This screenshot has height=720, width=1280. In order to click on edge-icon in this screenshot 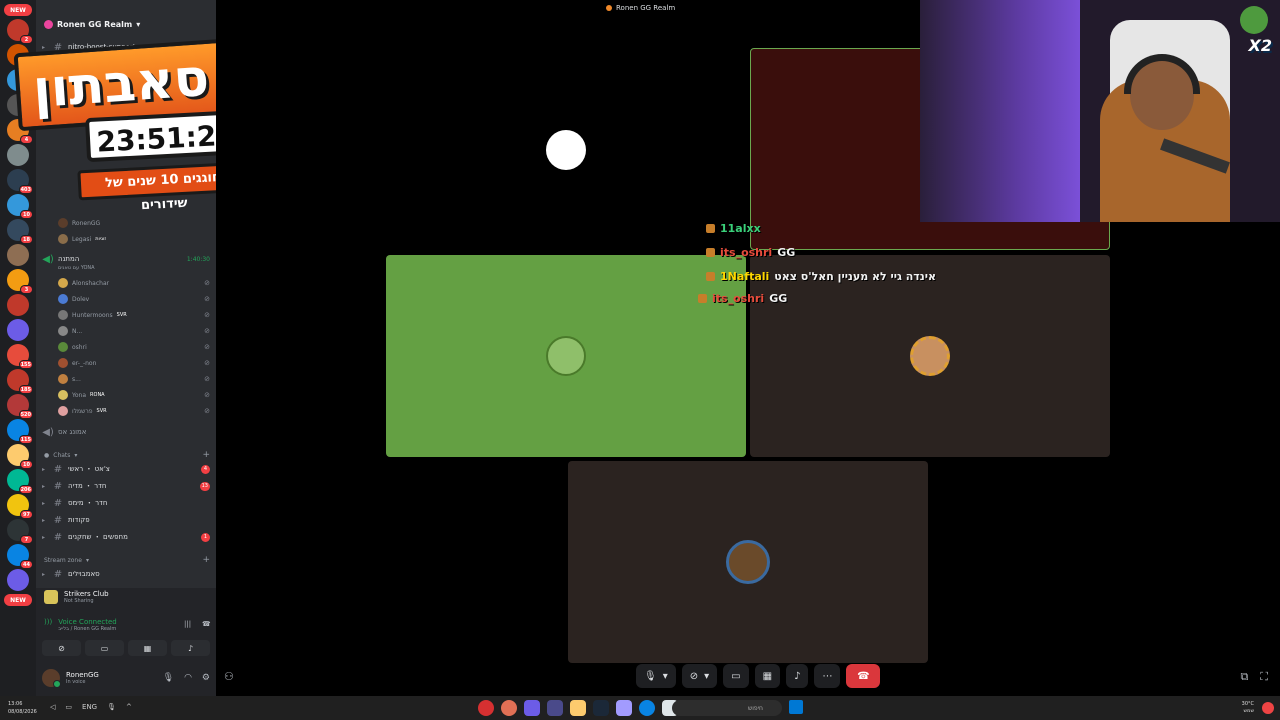, I will do `click(647, 708)`.